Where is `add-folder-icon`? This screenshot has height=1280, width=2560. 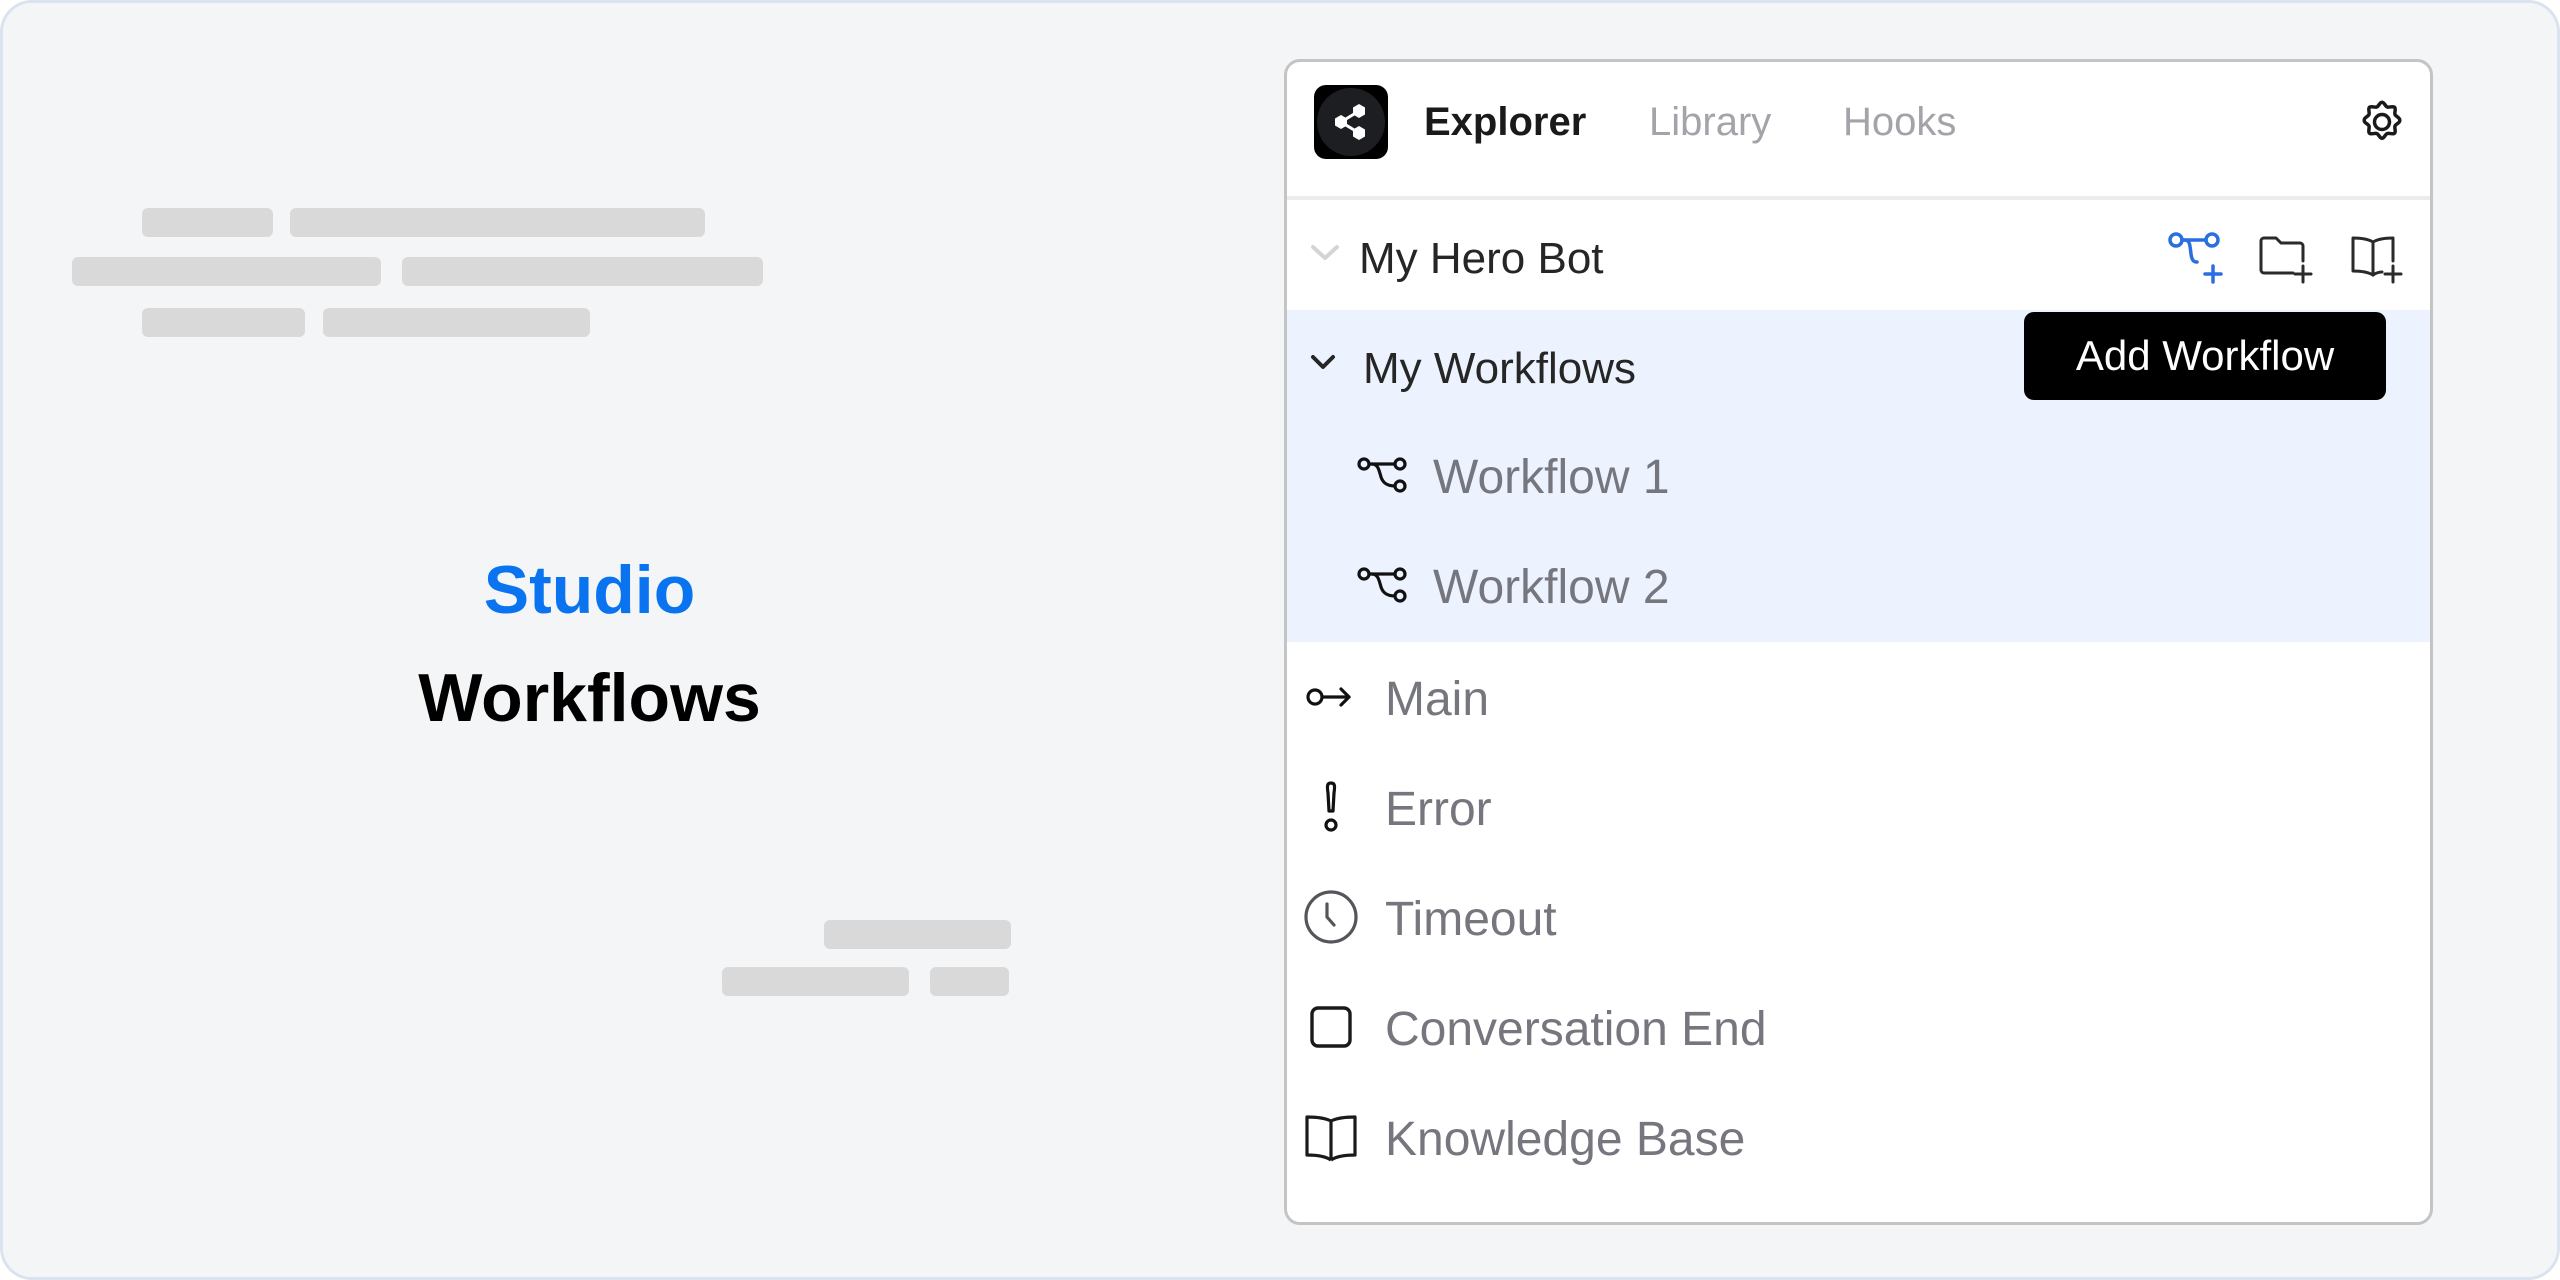 add-folder-icon is located at coordinates (2286, 257).